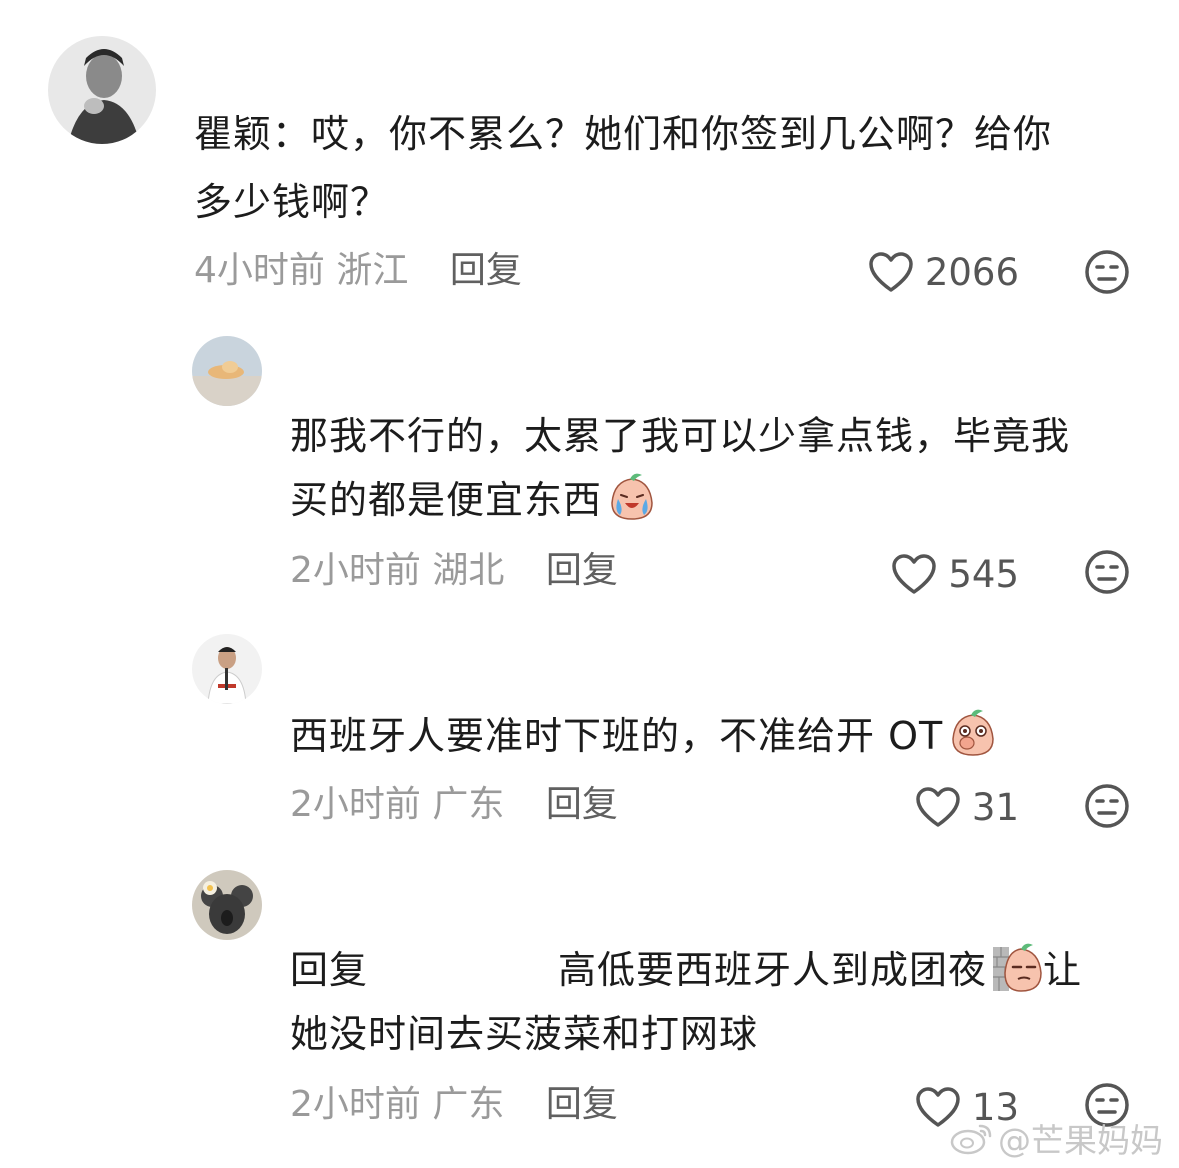  Describe the element at coordinates (973, 733) in the screenshot. I see `covering-mouth-peach-emoji-icon` at that location.